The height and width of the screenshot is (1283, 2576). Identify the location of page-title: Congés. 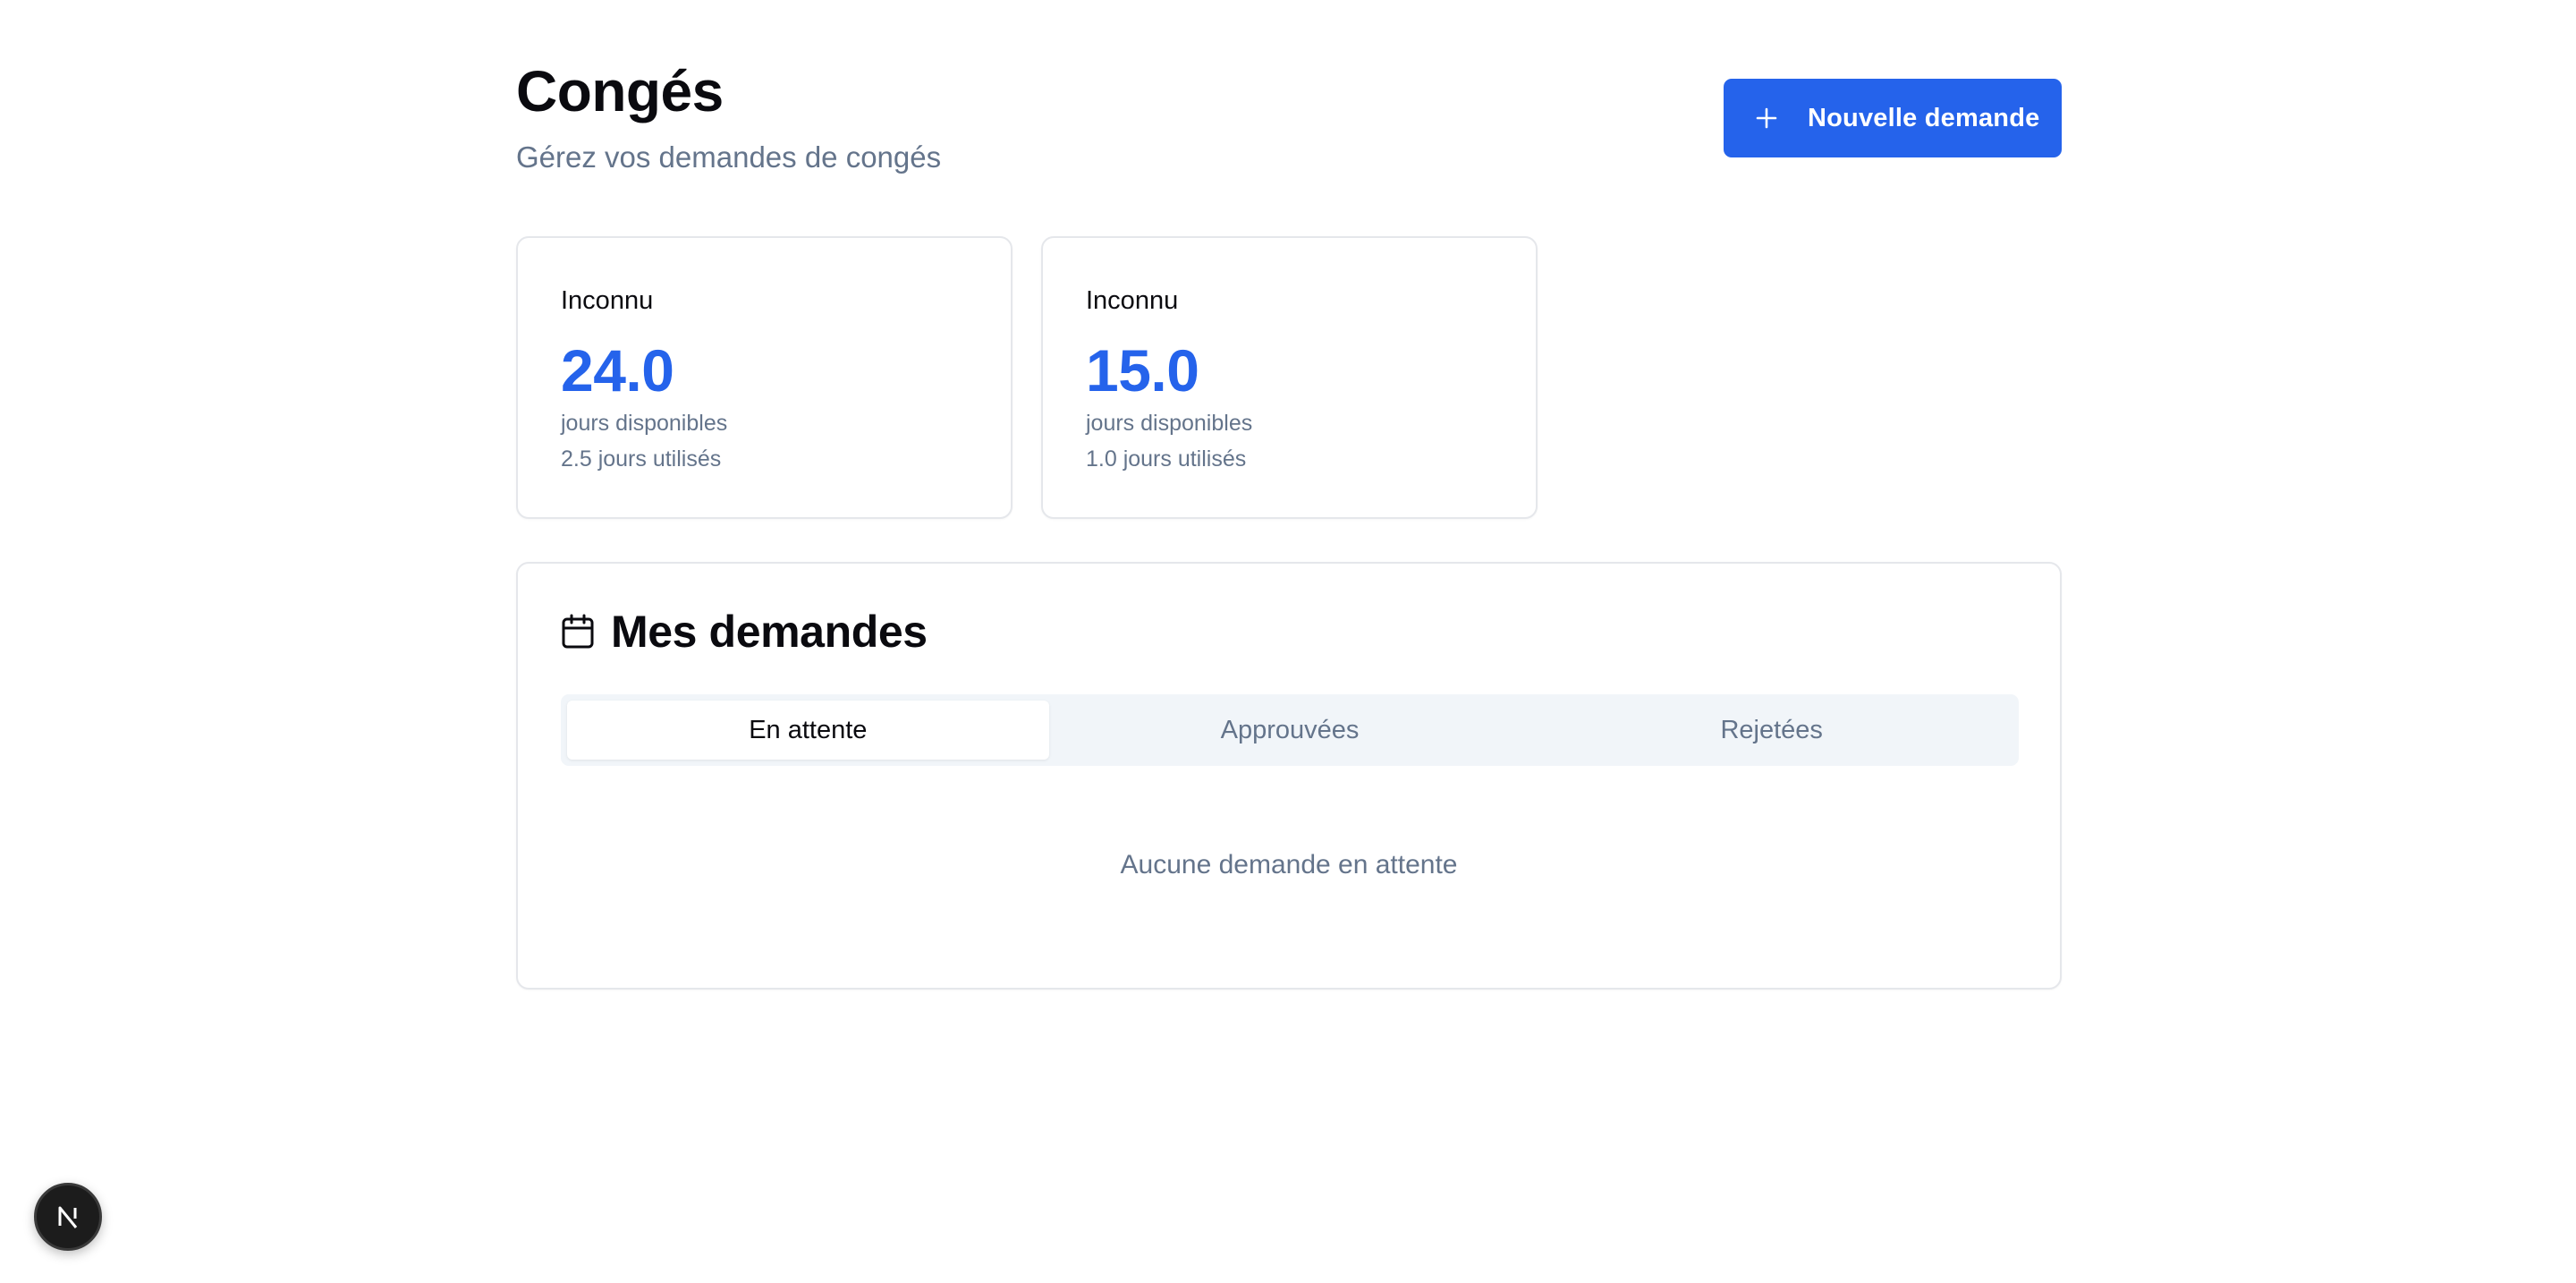
(620, 91).